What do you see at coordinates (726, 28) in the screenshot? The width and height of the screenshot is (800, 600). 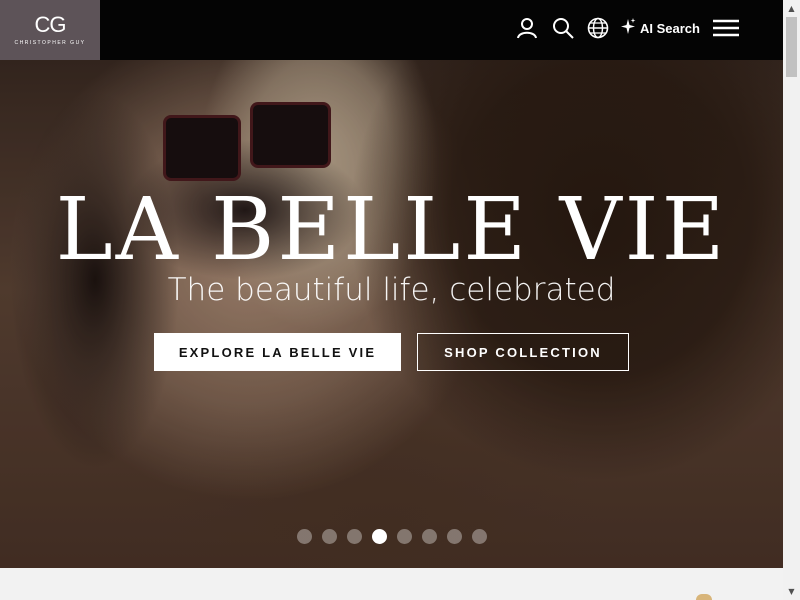 I see `hamburger-menu-icon` at bounding box center [726, 28].